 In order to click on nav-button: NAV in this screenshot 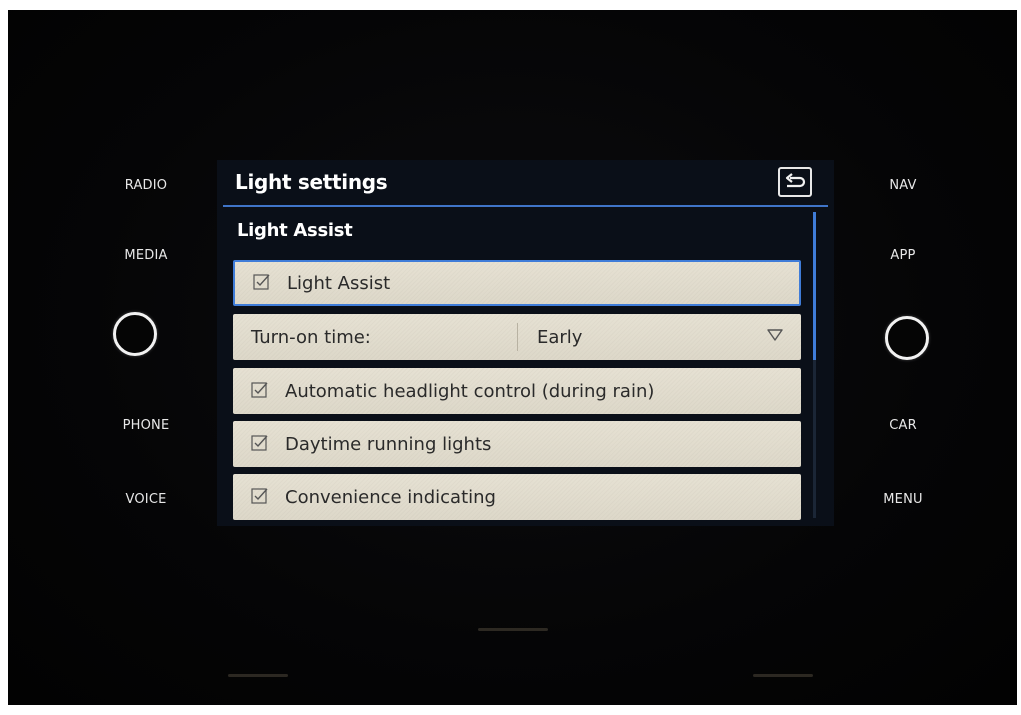, I will do `click(902, 185)`.